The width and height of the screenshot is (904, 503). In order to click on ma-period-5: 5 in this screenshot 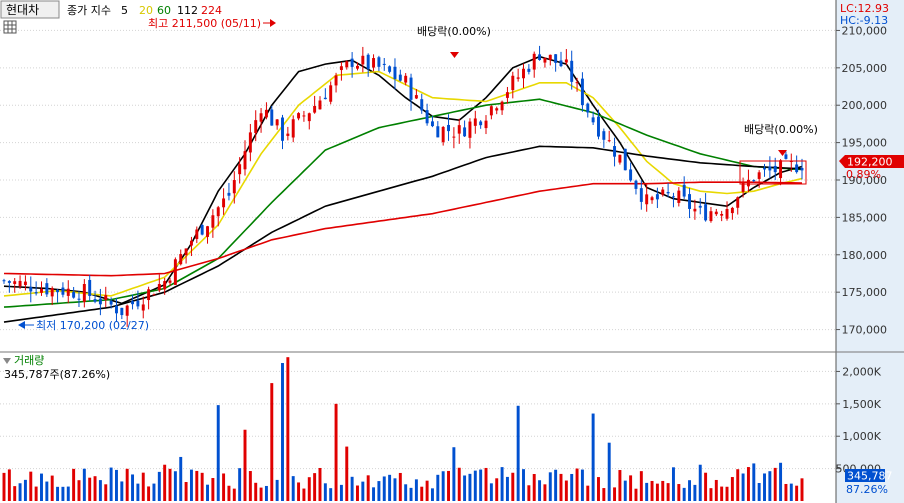, I will do `click(124, 10)`.